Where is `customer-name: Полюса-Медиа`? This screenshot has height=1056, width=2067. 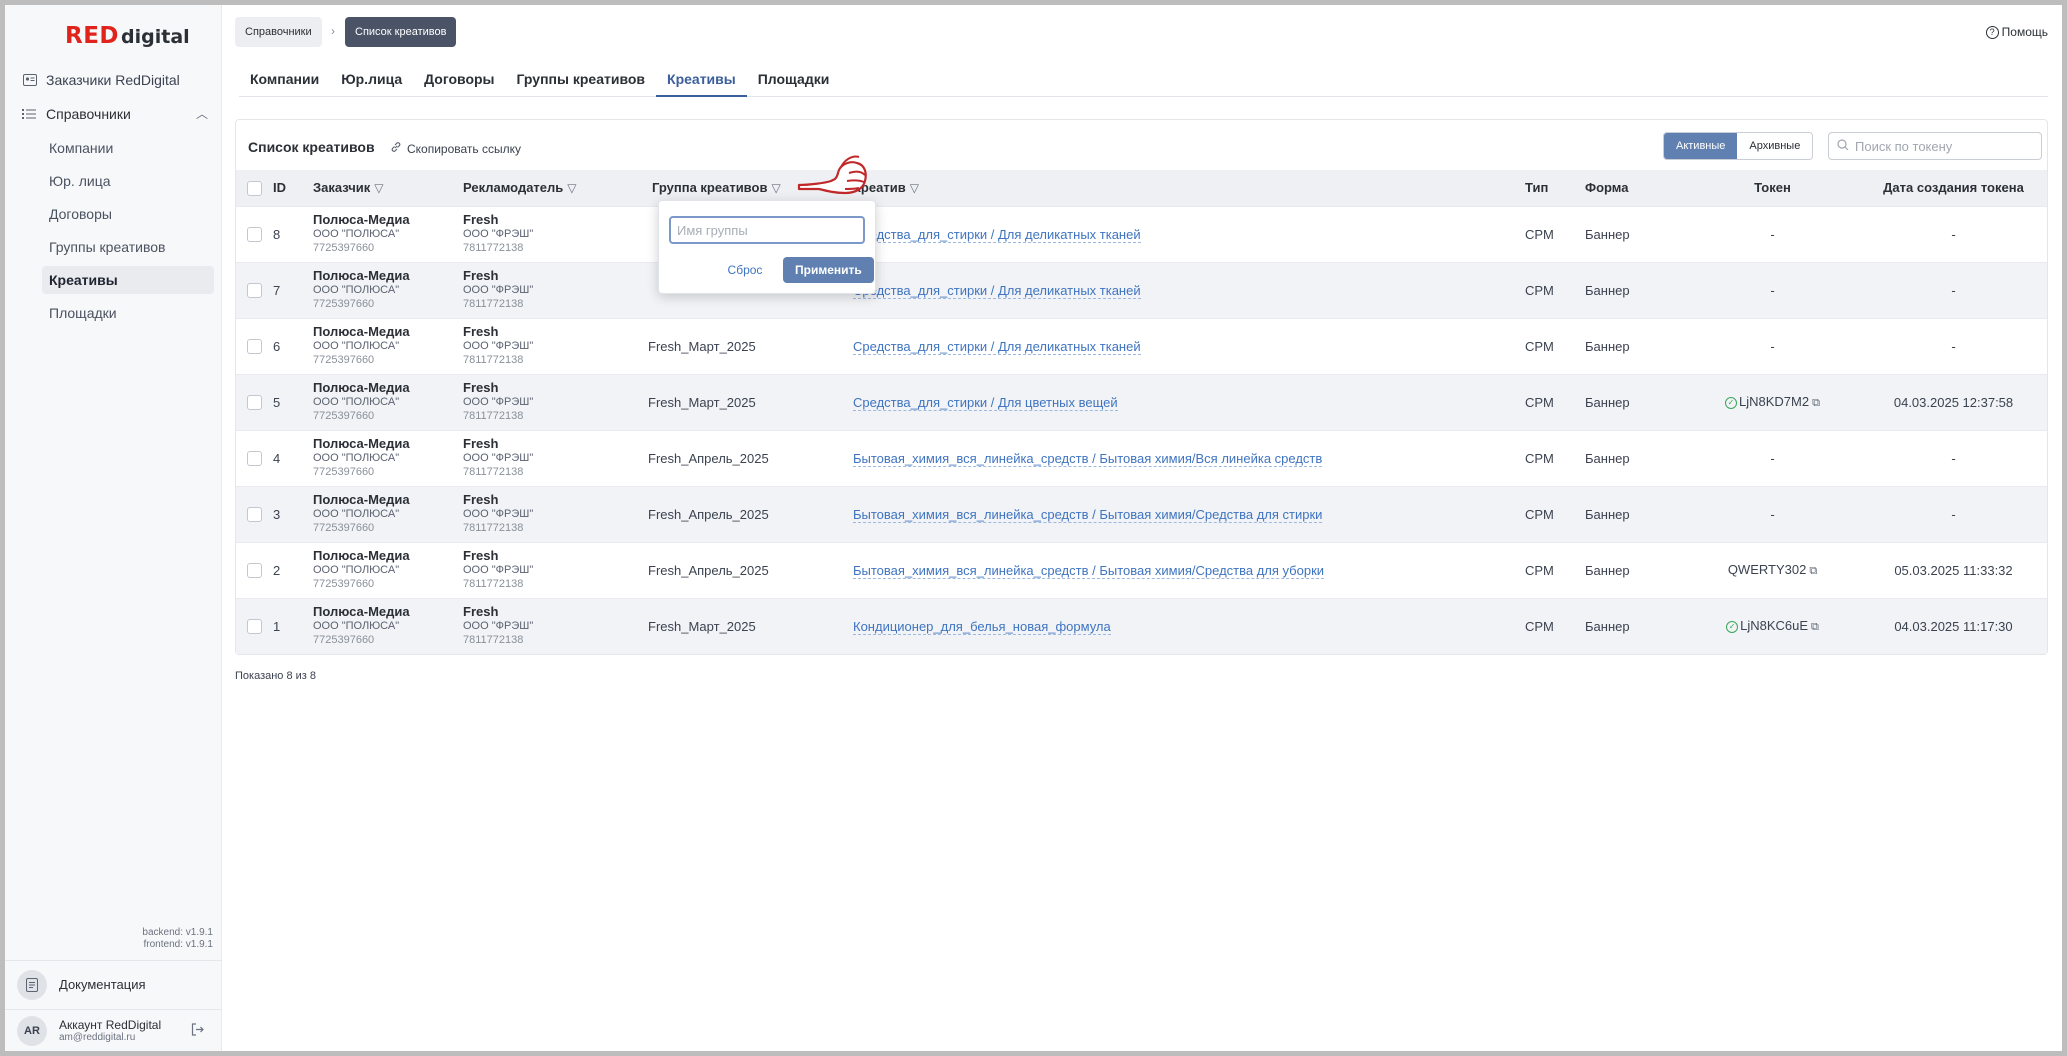
customer-name: Полюса-Медиа is located at coordinates (361, 443).